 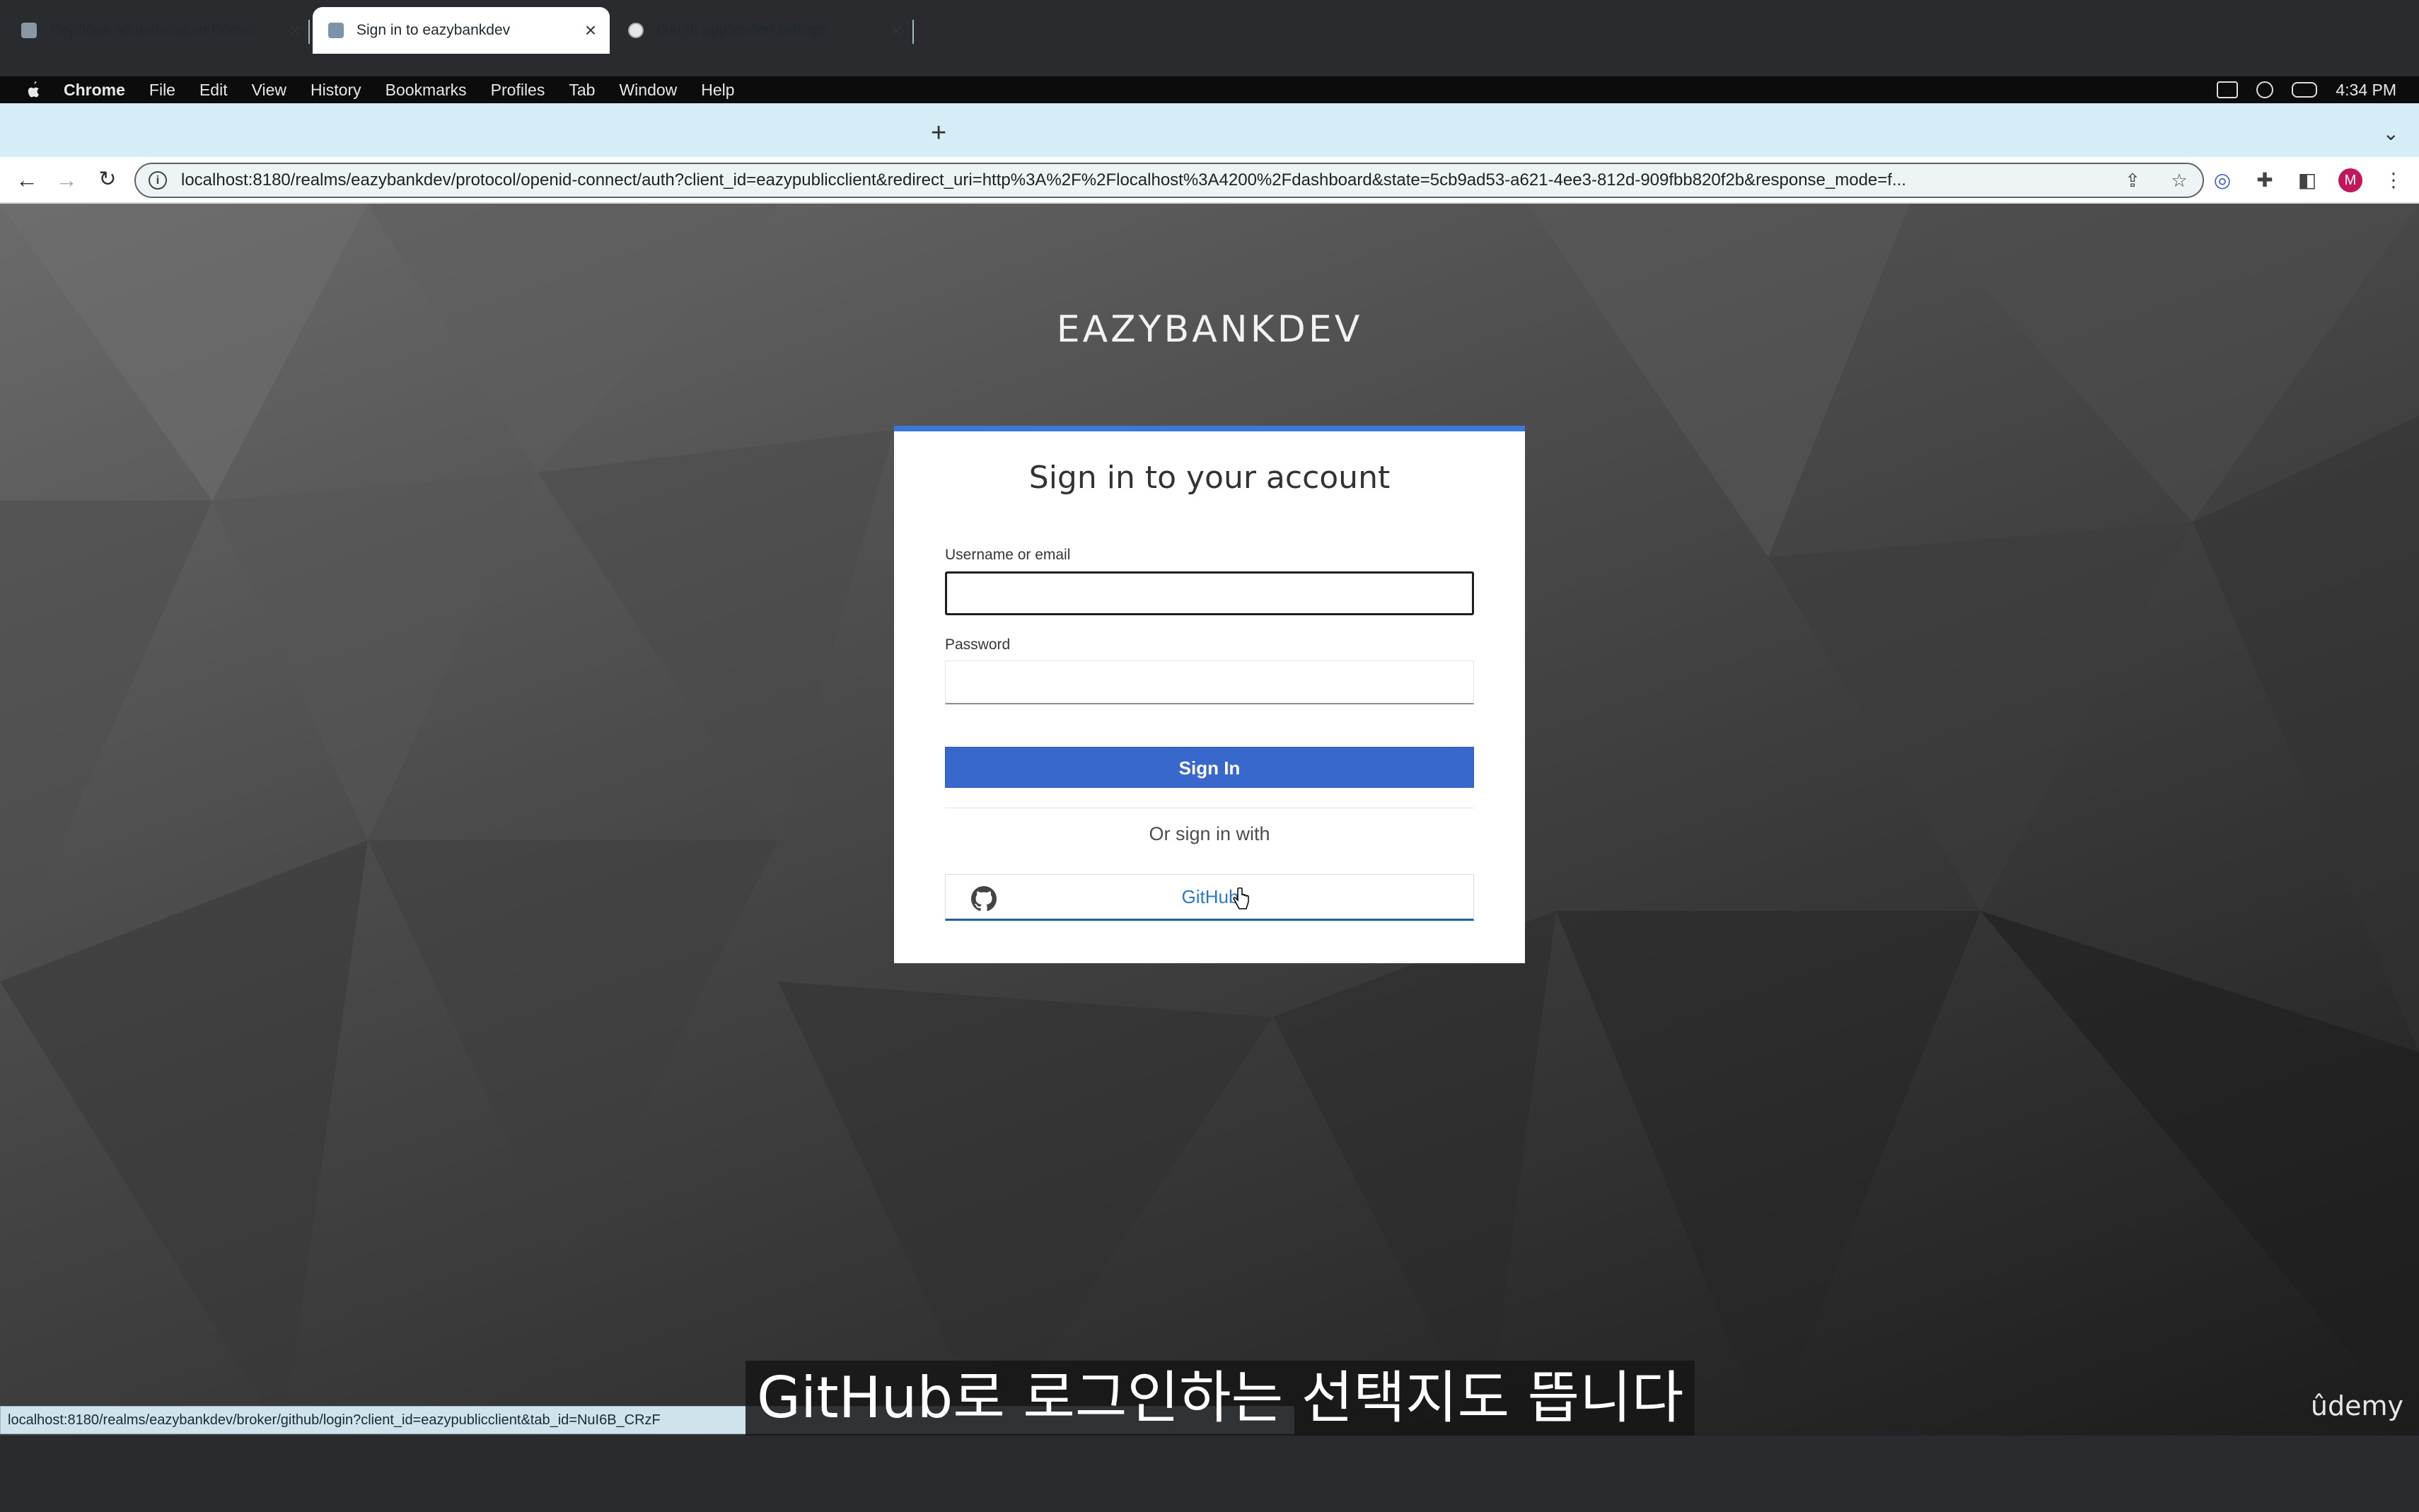 What do you see at coordinates (434, 30) in the screenshot?
I see `tab-label: Sign in to eazybankdev` at bounding box center [434, 30].